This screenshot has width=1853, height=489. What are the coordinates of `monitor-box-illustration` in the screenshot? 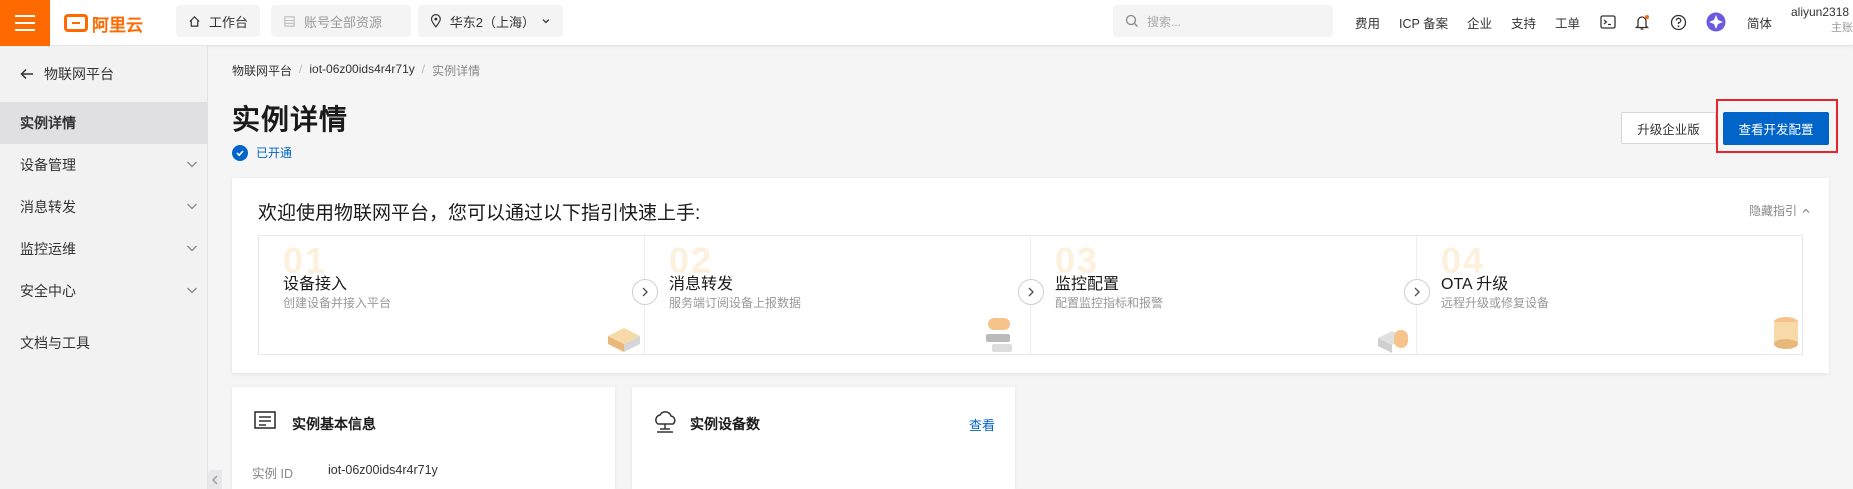 It's located at (1393, 341).